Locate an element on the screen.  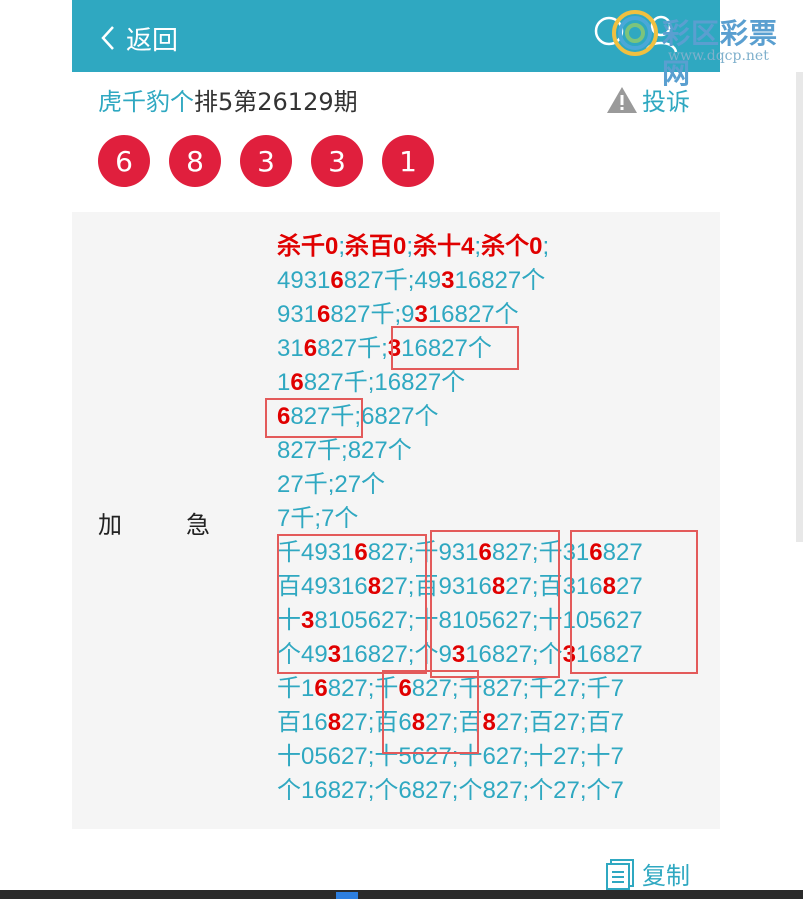
taskbar is located at coordinates (401, 894).